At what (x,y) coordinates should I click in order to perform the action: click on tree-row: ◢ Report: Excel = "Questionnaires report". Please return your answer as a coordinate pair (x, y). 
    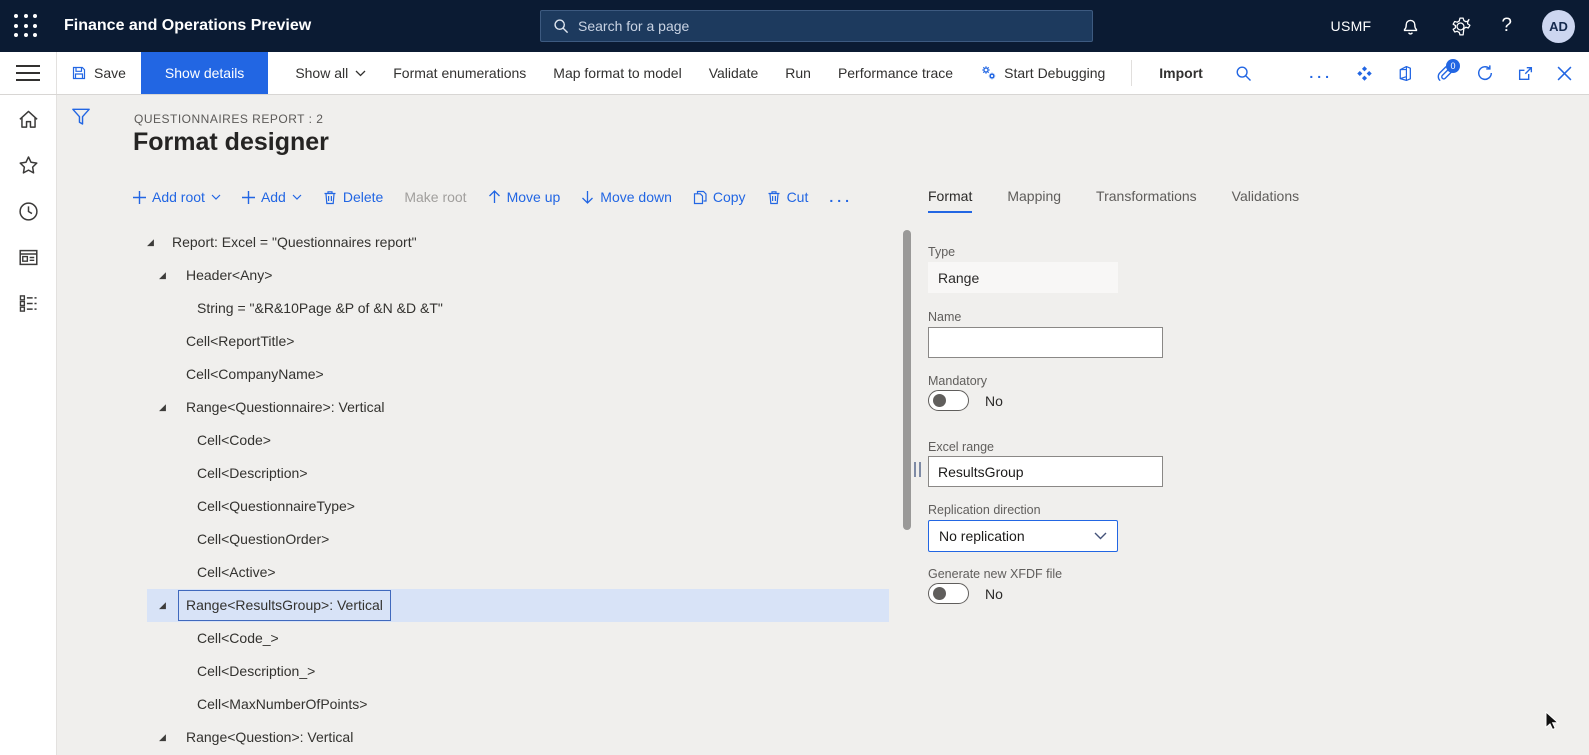
    Looking at the image, I should click on (511, 242).